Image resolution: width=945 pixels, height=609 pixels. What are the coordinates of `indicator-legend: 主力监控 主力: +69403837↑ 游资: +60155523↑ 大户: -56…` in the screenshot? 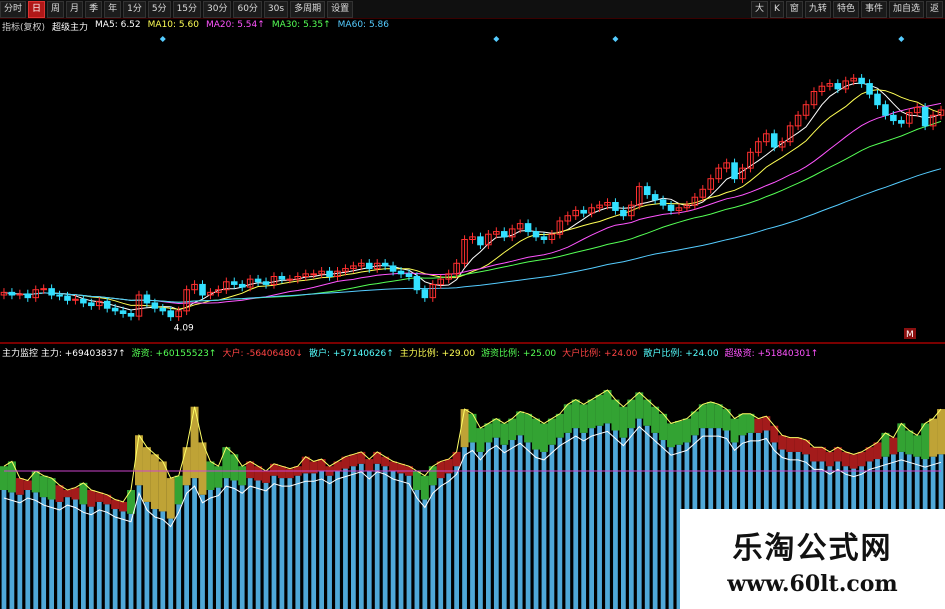 It's located at (410, 352).